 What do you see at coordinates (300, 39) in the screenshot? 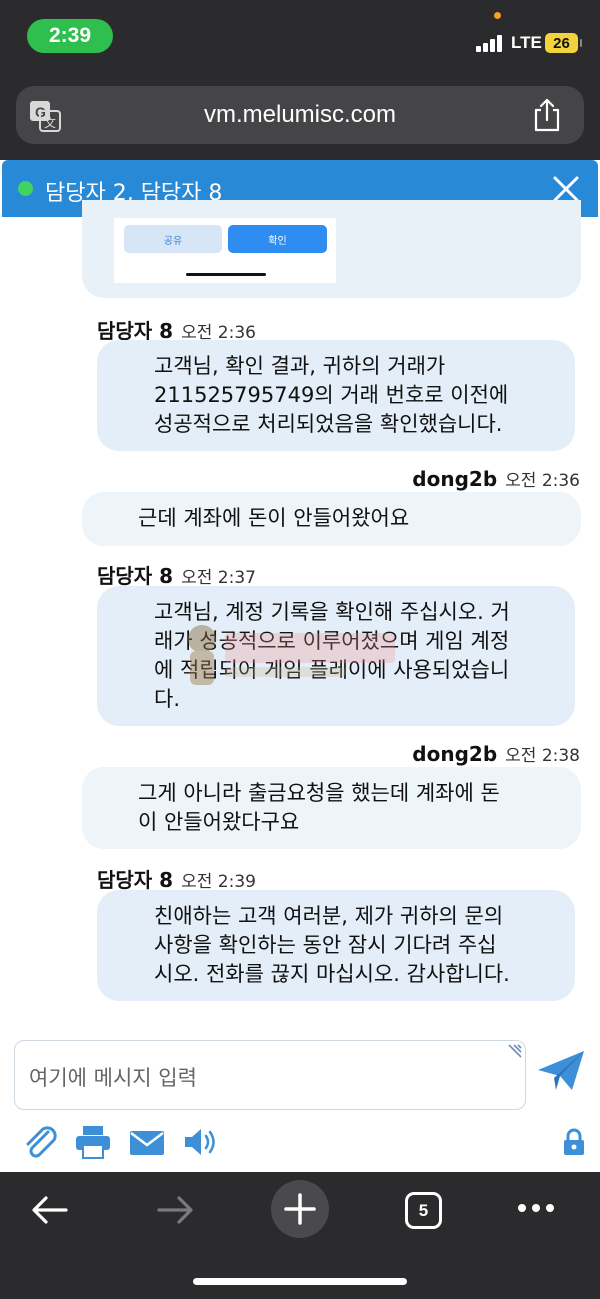
I see `status-bar: 2:39 LTE 26` at bounding box center [300, 39].